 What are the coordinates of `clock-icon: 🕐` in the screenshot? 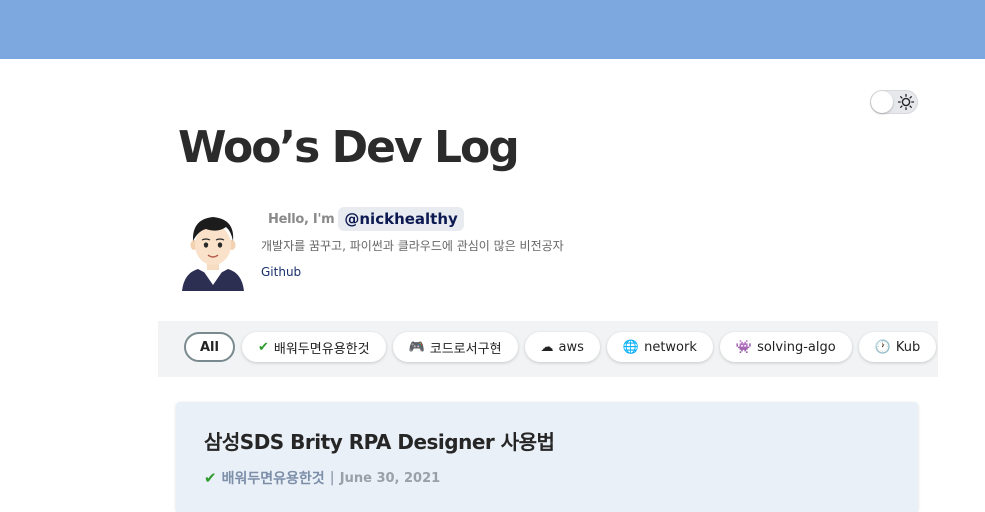 It's located at (882, 347).